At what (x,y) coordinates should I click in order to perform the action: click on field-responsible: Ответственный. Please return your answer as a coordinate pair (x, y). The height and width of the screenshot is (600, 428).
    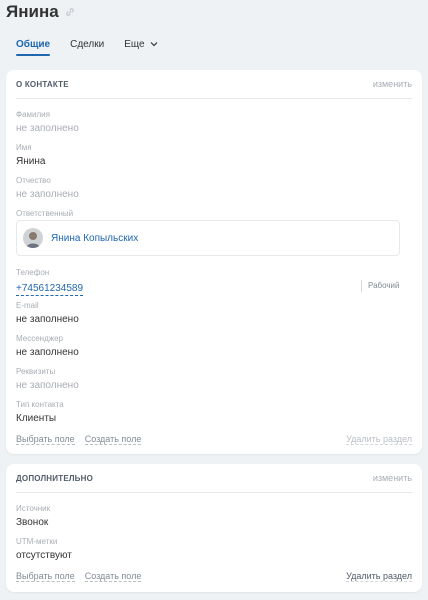
    Looking at the image, I should click on (44, 214).